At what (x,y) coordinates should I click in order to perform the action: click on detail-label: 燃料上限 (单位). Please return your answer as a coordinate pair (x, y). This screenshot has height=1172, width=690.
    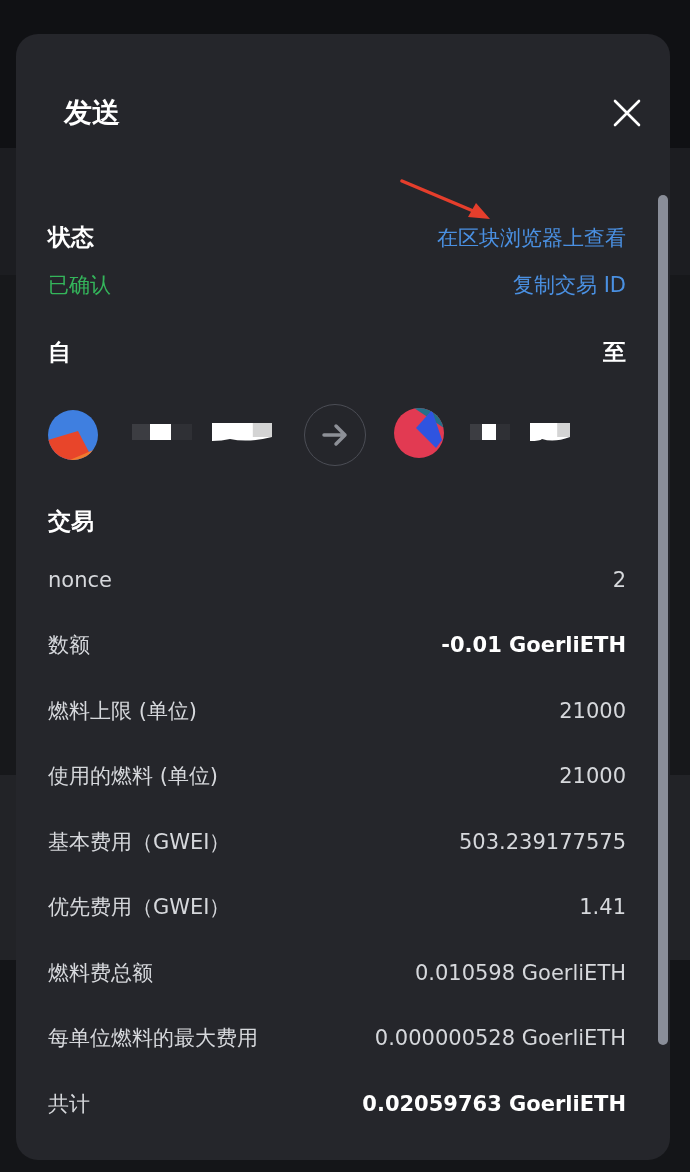
    Looking at the image, I should click on (123, 711).